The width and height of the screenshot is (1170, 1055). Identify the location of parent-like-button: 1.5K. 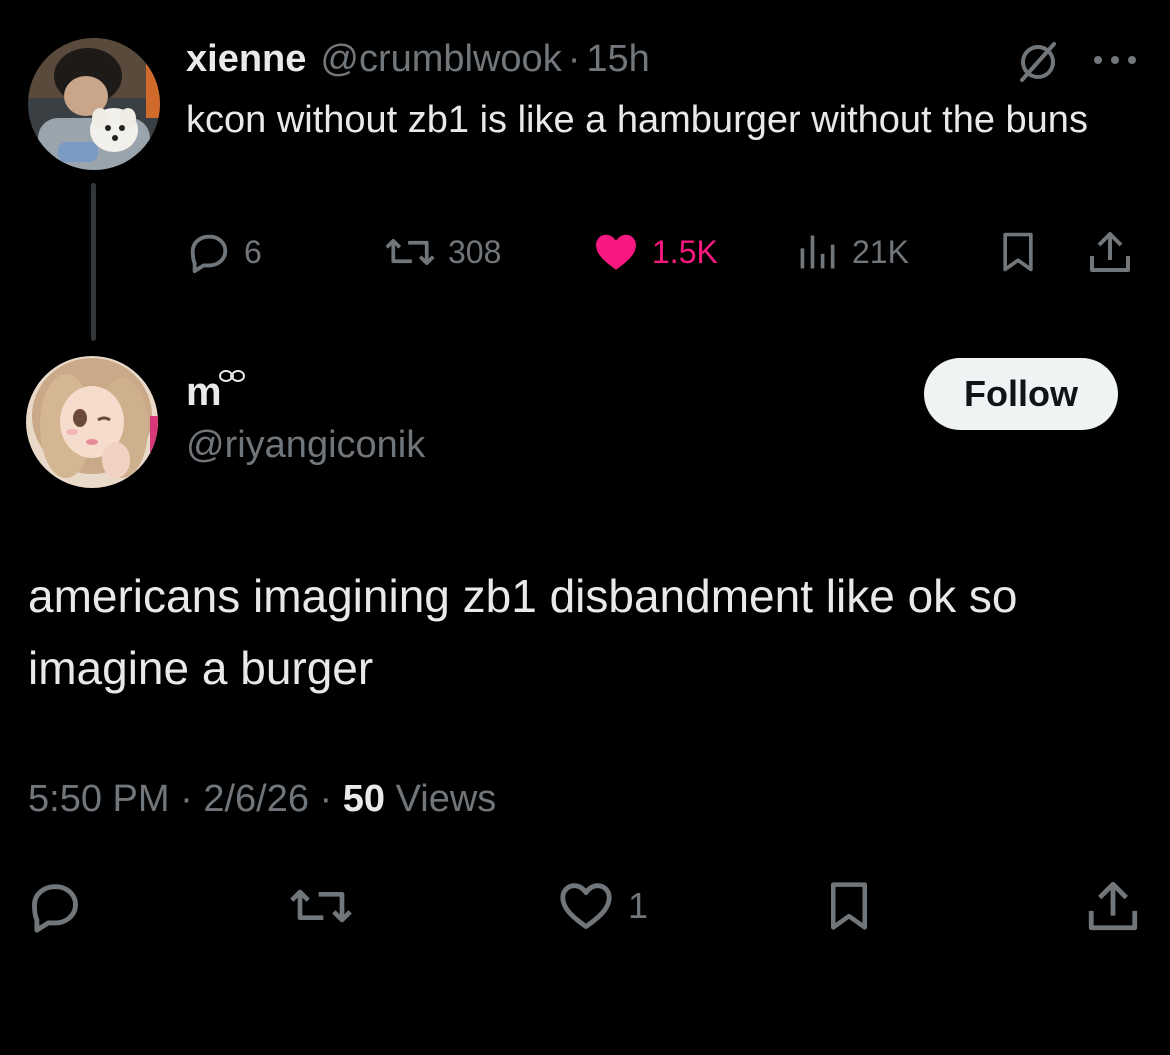
(655, 252).